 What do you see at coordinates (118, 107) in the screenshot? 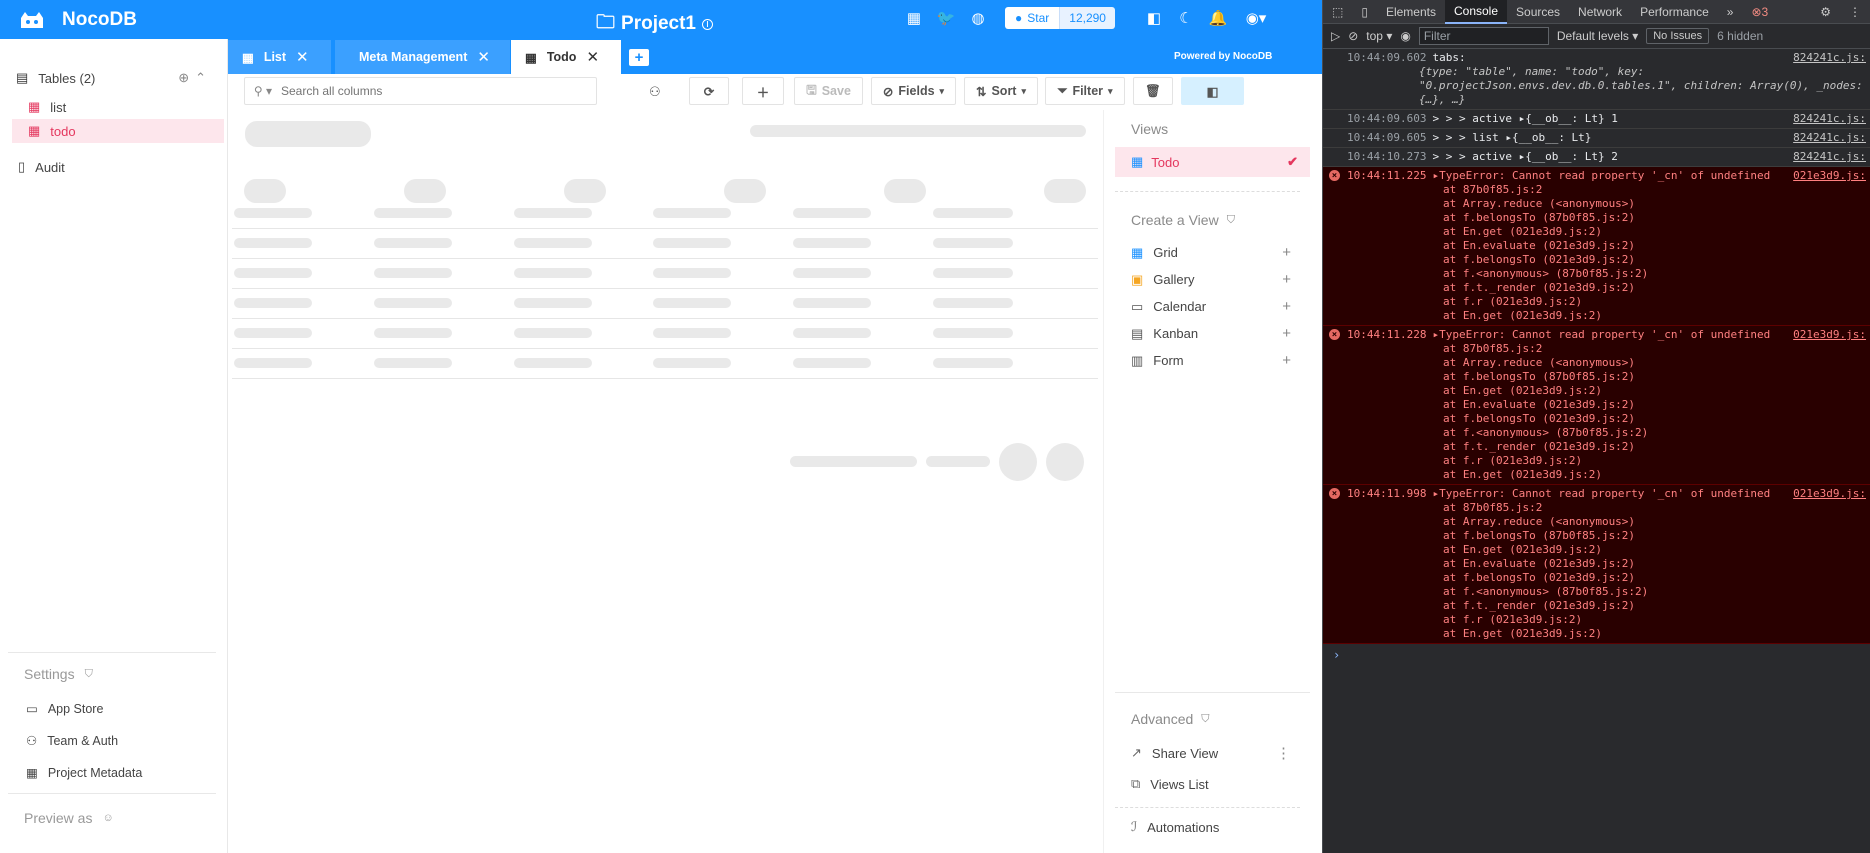
I see `sidebar-item-list: ▦ list` at bounding box center [118, 107].